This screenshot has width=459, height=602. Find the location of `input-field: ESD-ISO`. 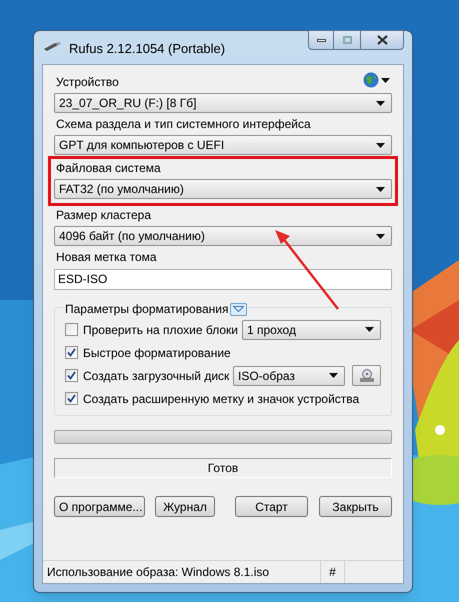

input-field: ESD-ISO is located at coordinates (223, 279).